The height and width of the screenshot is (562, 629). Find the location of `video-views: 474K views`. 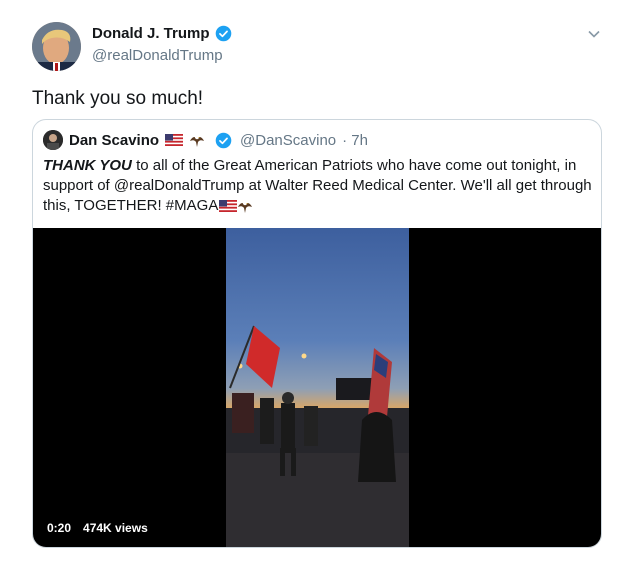

video-views: 474K views is located at coordinates (115, 528).